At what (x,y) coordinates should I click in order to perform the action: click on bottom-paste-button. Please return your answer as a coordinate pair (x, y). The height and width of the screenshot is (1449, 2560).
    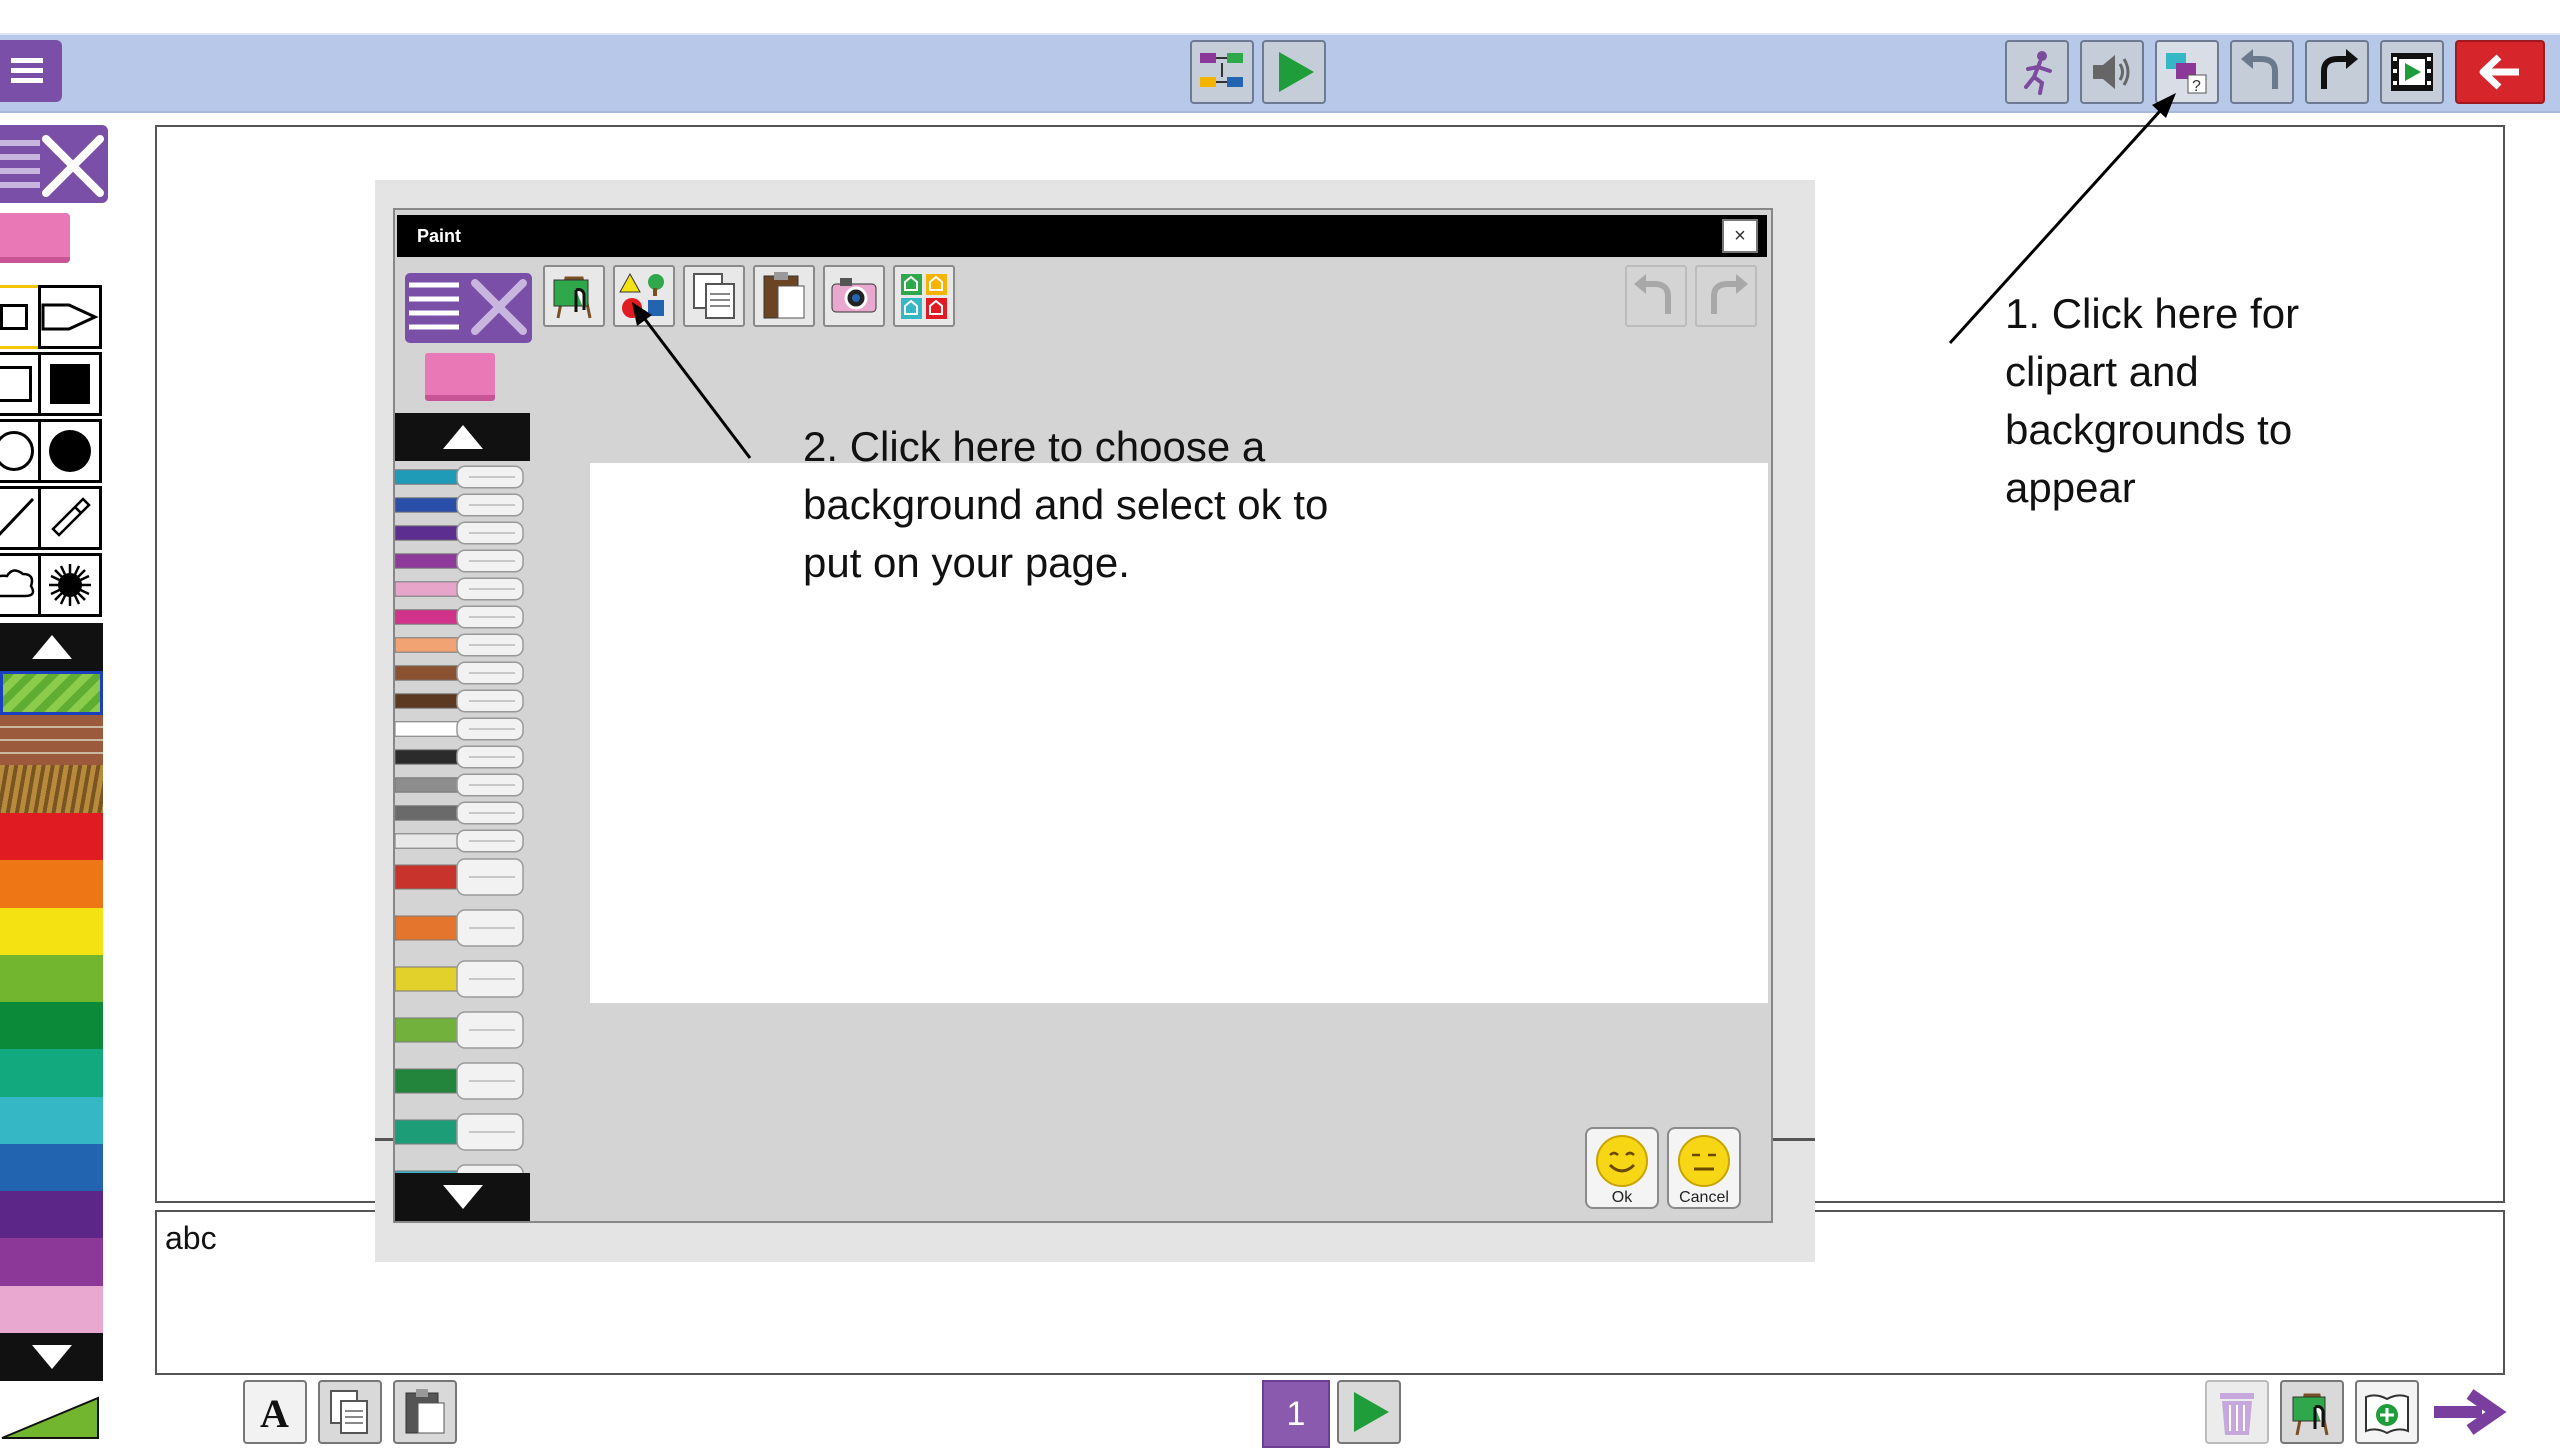
    Looking at the image, I should click on (425, 1412).